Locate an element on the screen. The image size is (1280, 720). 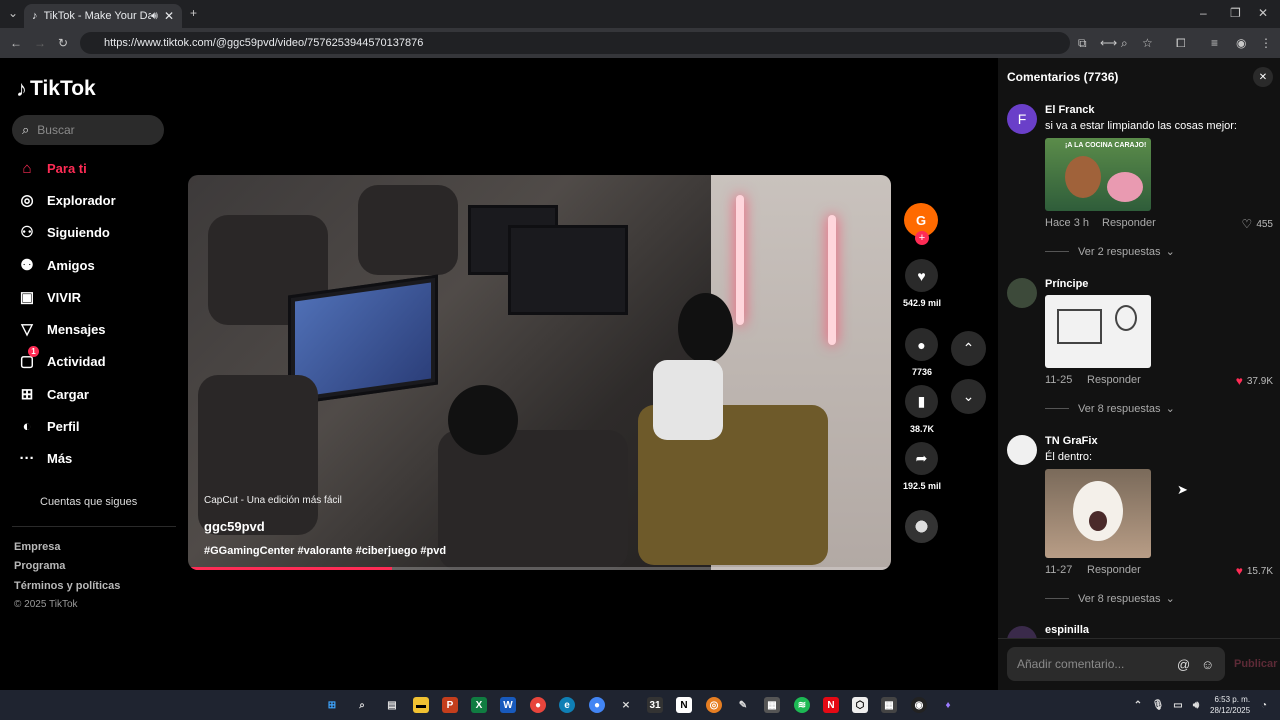
forward-icon: → is located at coordinates (40, 43).